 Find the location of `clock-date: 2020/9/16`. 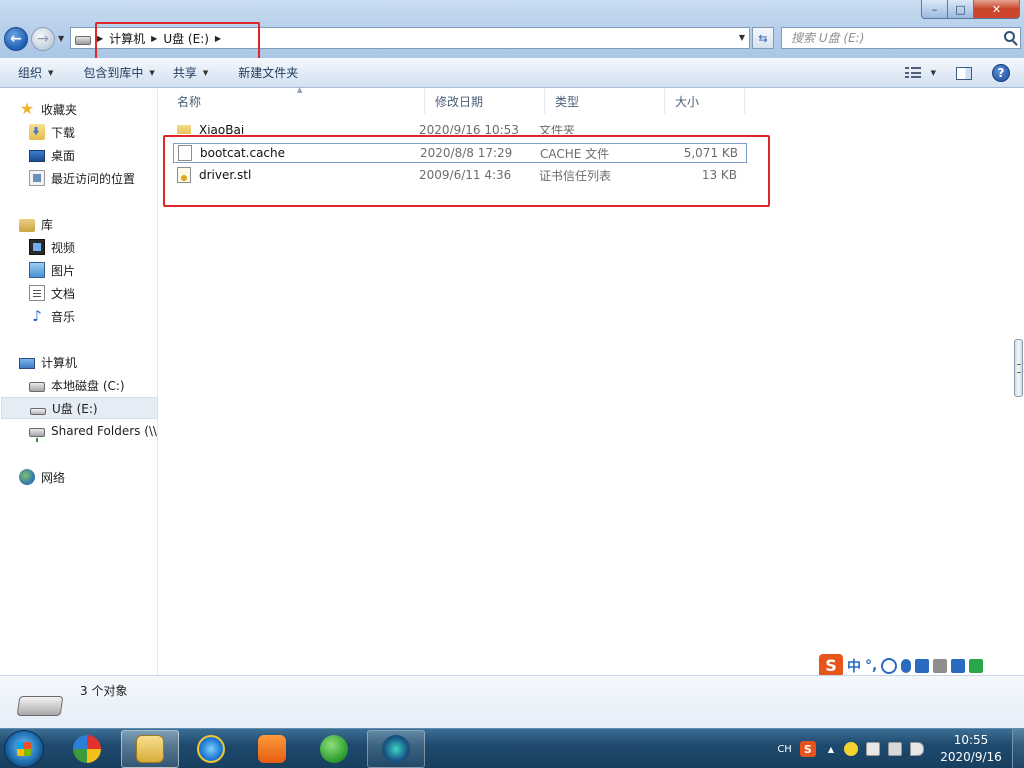

clock-date: 2020/9/16 is located at coordinates (971, 757).